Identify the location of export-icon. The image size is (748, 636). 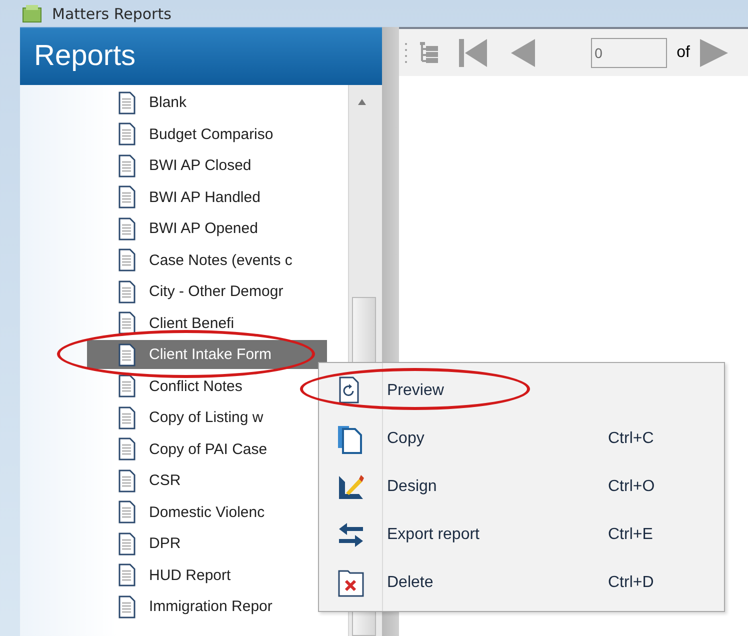
(351, 535).